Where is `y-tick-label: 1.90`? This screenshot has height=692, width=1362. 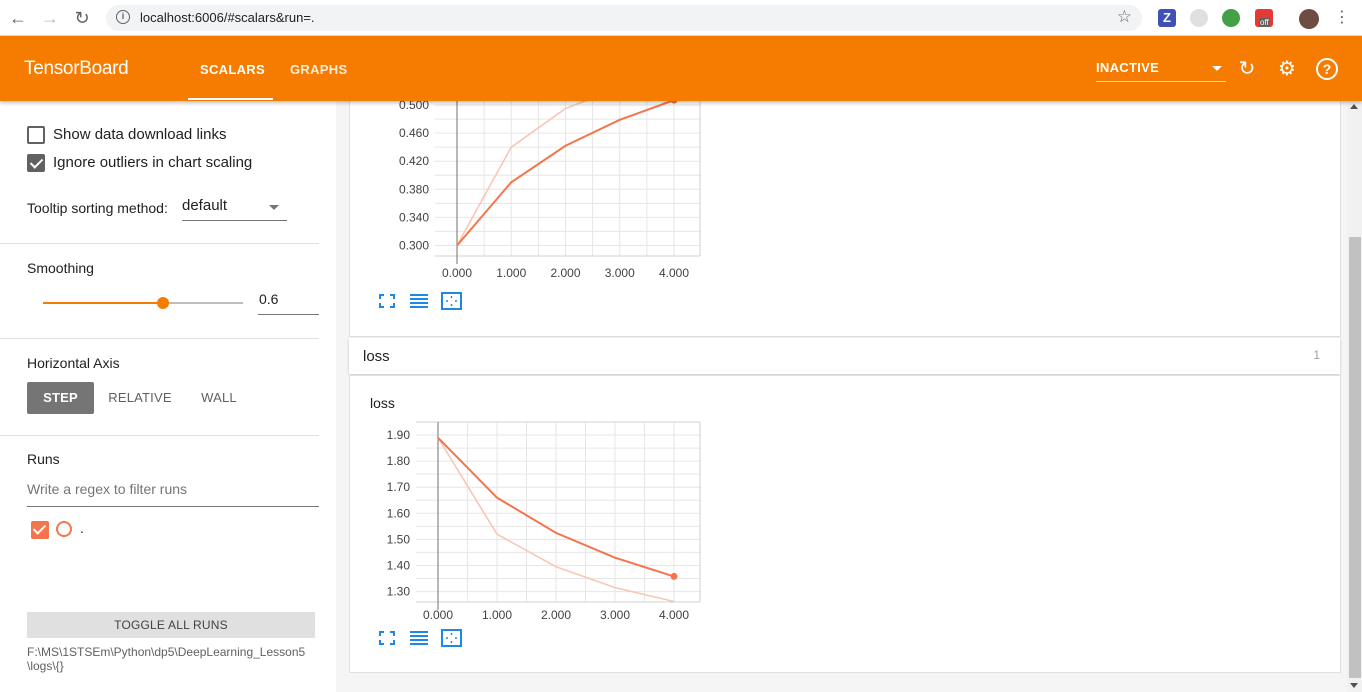 y-tick-label: 1.90 is located at coordinates (399, 435).